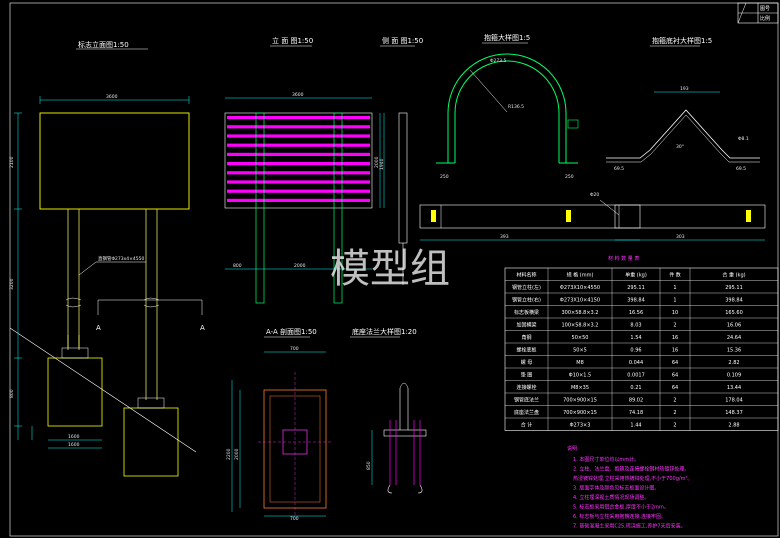  Describe the element at coordinates (636, 301) in the screenshot. I see `table-cell: 398.84` at that location.